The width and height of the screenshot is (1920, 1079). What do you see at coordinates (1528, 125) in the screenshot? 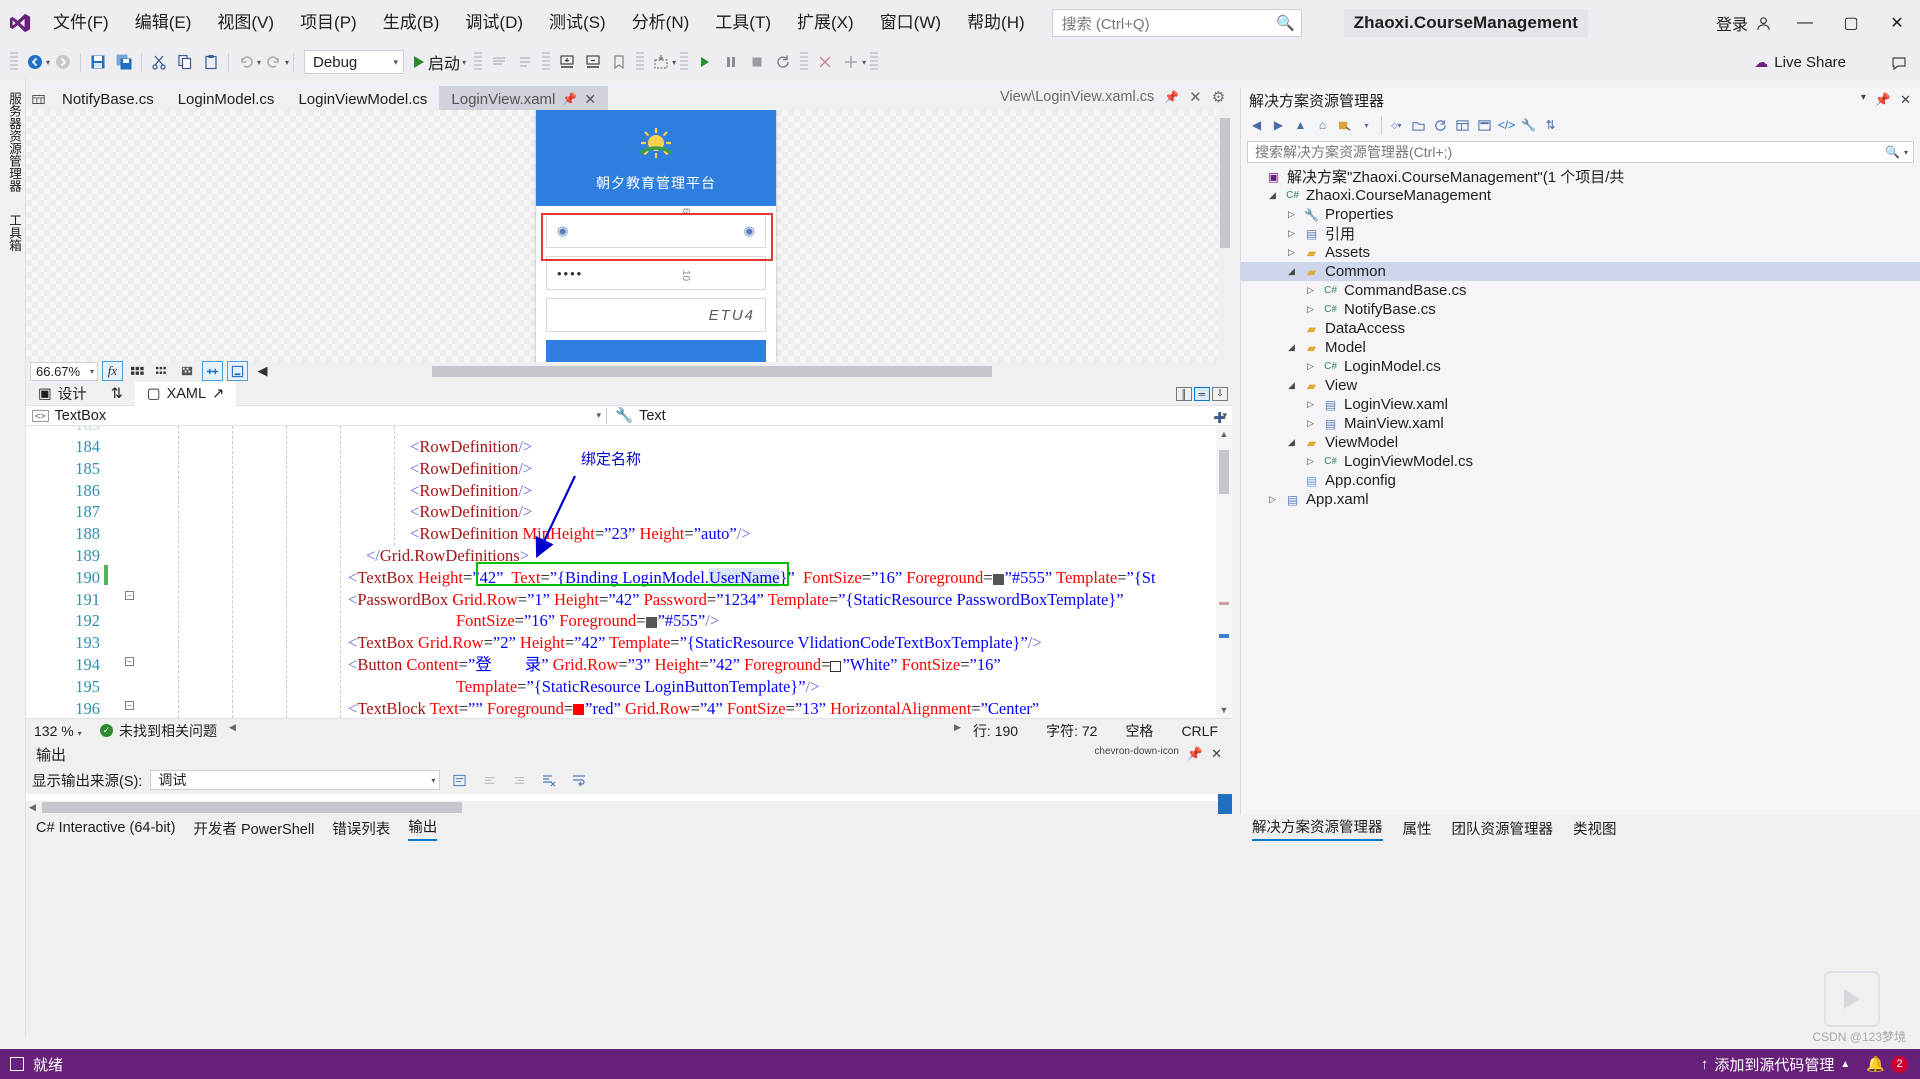
I see `settings-icon: 🔧` at bounding box center [1528, 125].